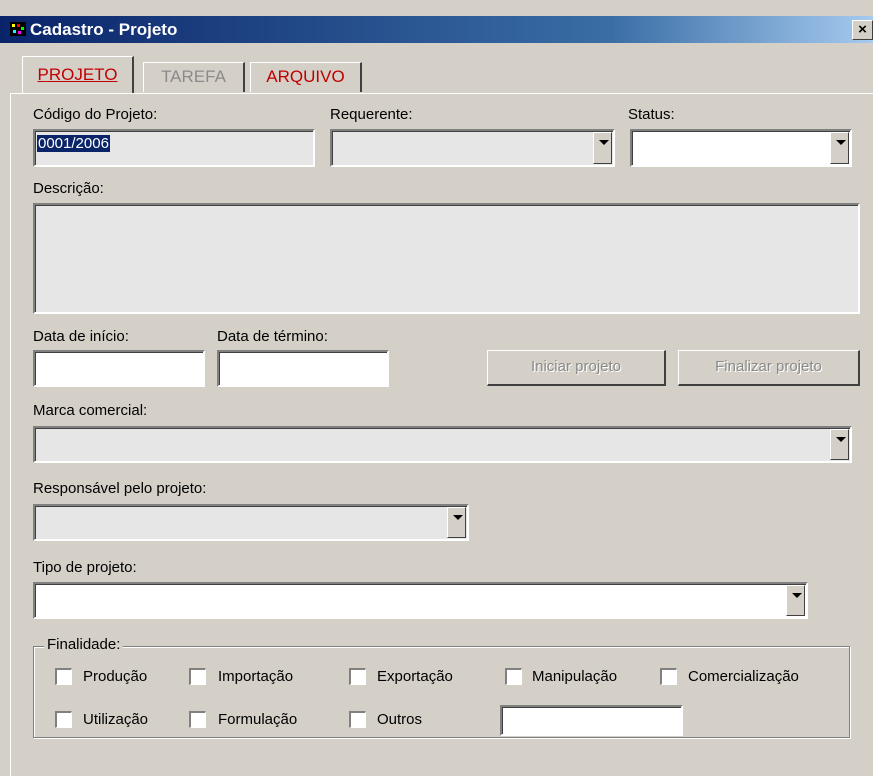 This screenshot has width=873, height=776. I want to click on checkbox-comercializacao, so click(668, 676).